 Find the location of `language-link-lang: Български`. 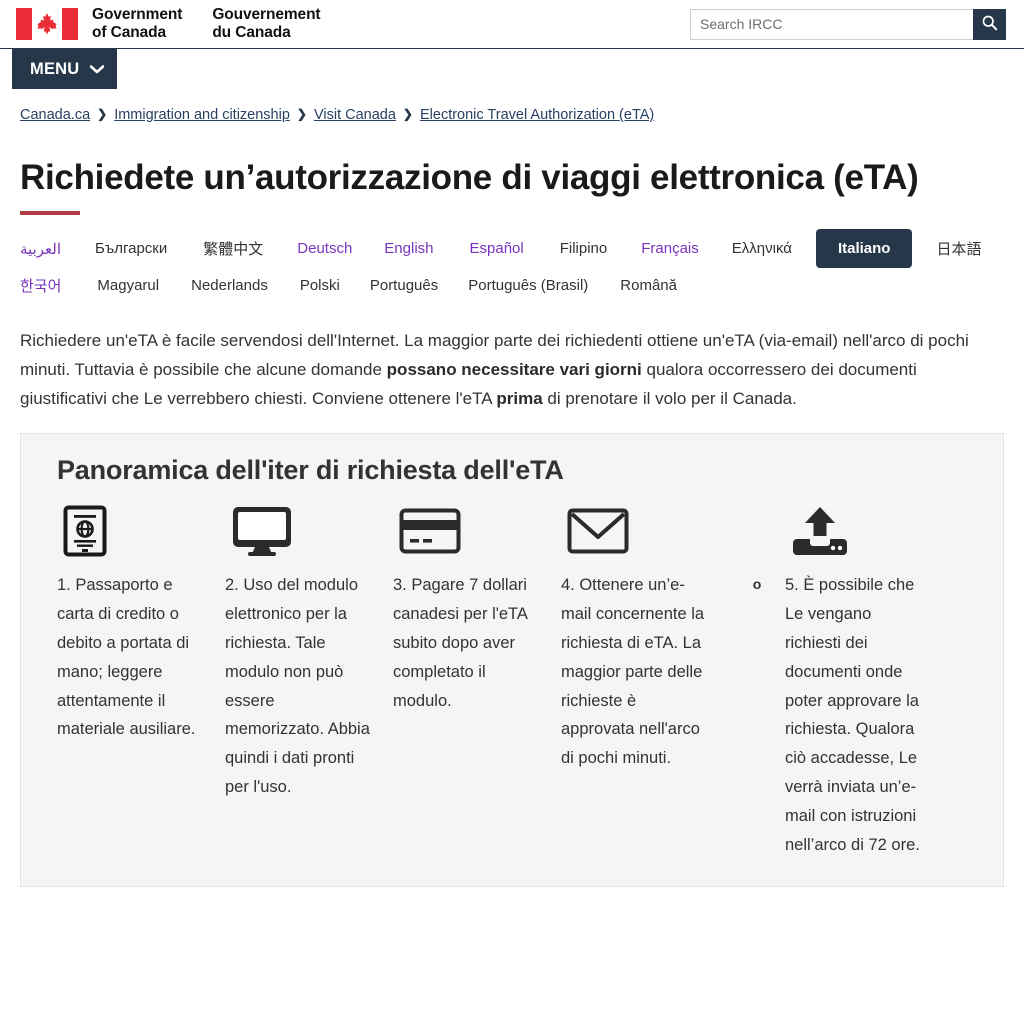

language-link-lang: Български is located at coordinates (131, 248).